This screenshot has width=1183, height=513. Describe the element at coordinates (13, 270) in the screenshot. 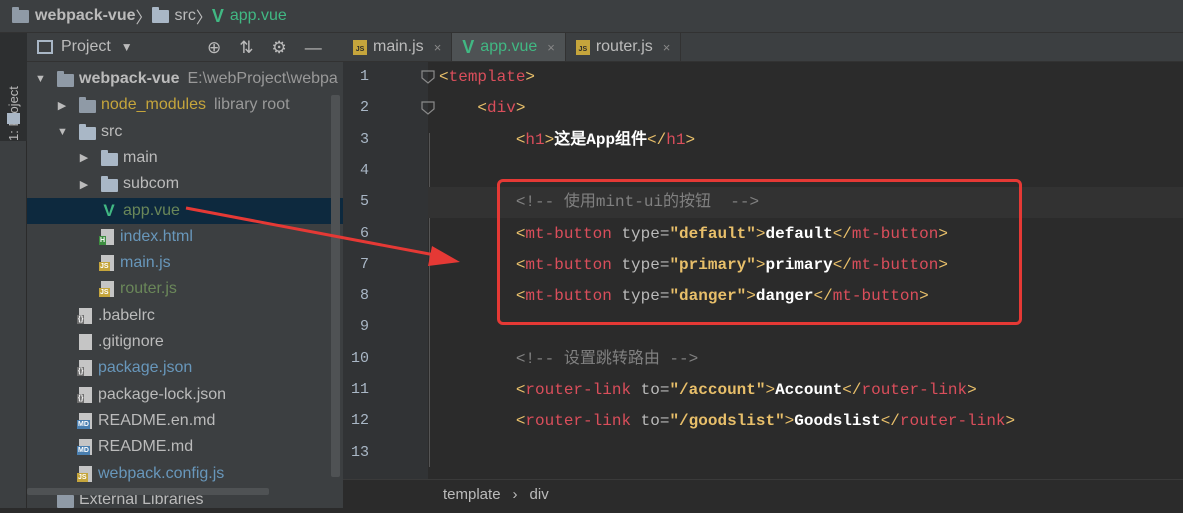

I see `tool-window-strip: 1: Project` at that location.